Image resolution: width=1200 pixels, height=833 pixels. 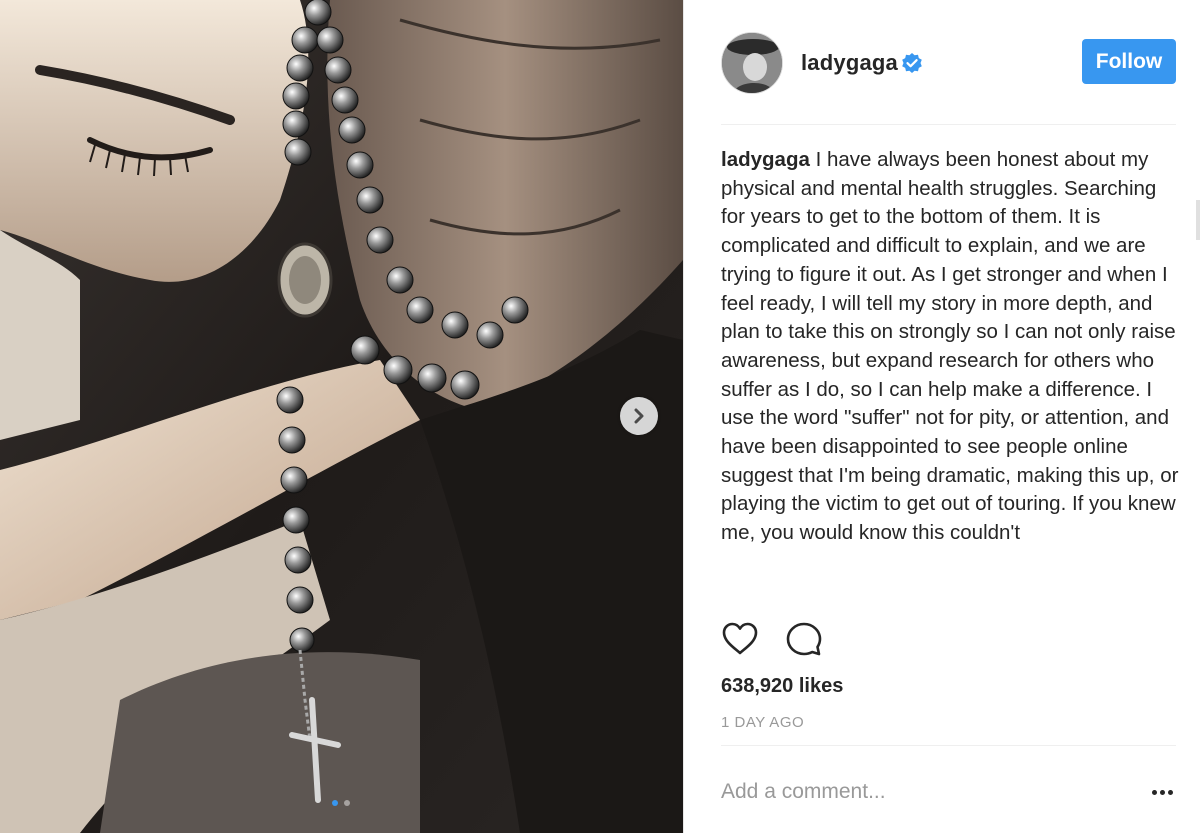 What do you see at coordinates (849, 63) in the screenshot?
I see `username-link: ladygaga` at bounding box center [849, 63].